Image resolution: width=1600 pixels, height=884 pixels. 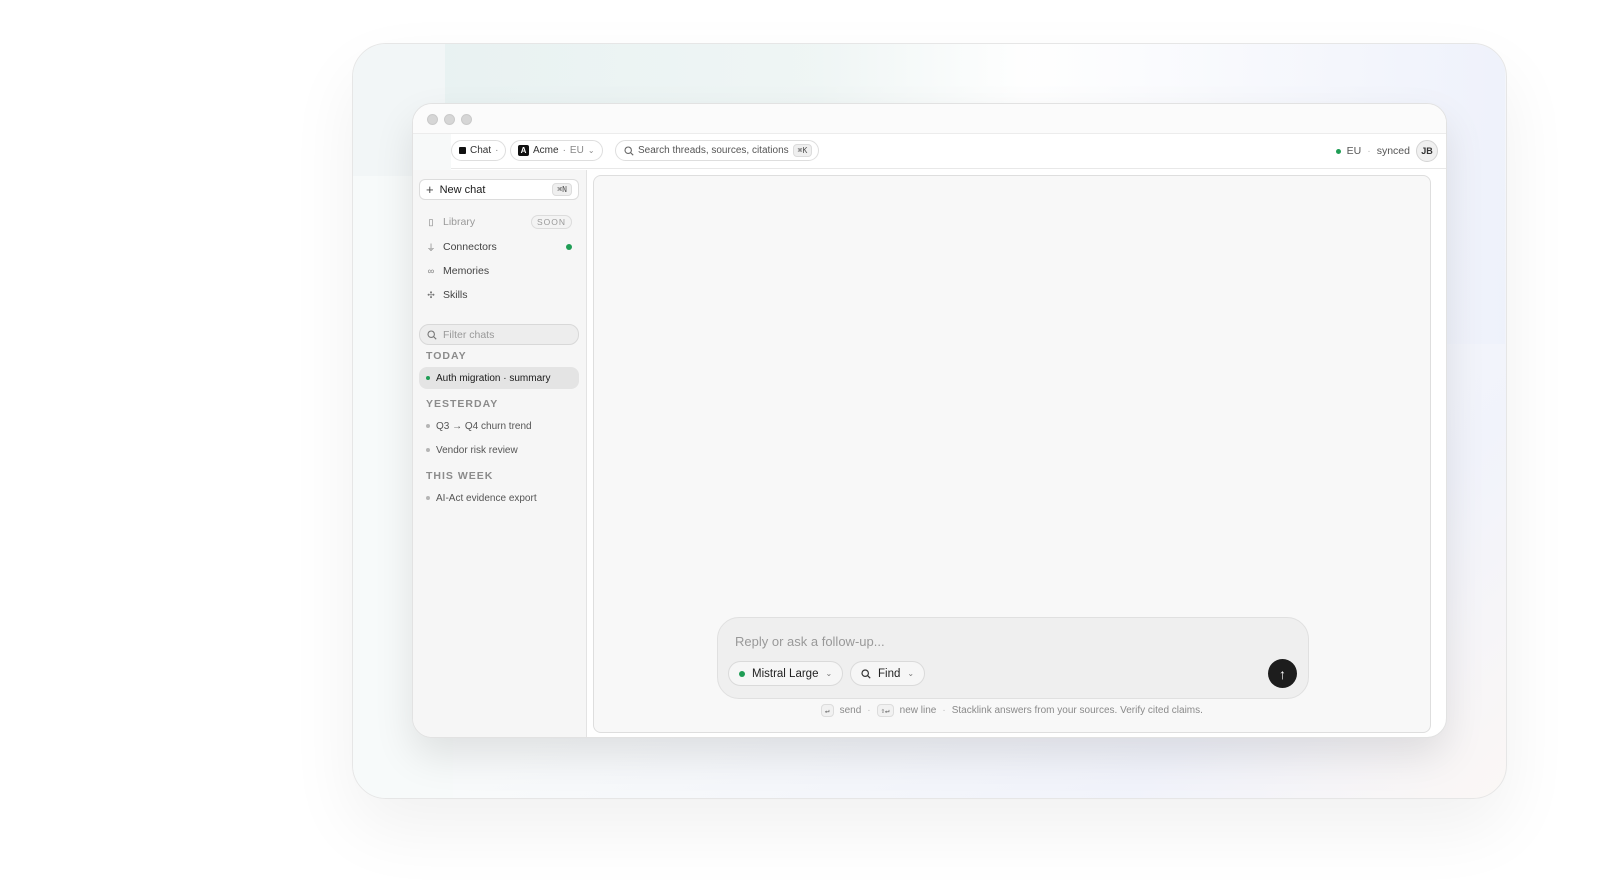 What do you see at coordinates (449, 119) in the screenshot?
I see `minimize-window-button` at bounding box center [449, 119].